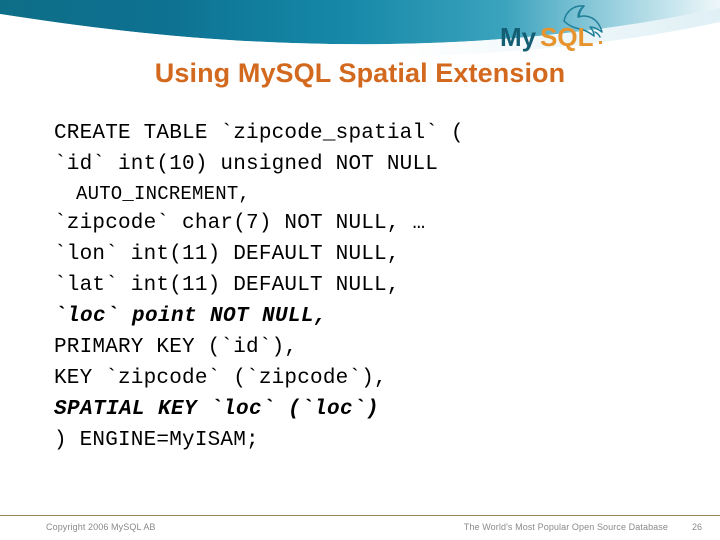 This screenshot has width=720, height=540. What do you see at coordinates (246, 164) in the screenshot?
I see `code-line: `id` int(10) unsigned NOT NULL` at bounding box center [246, 164].